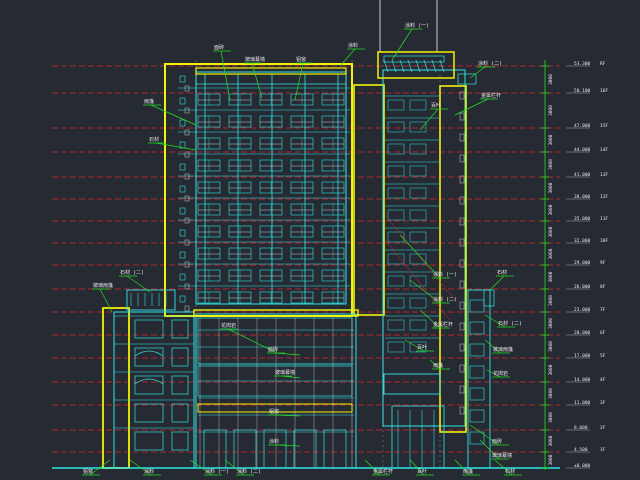  I want to click on floor-label: 6F, so click(603, 333).